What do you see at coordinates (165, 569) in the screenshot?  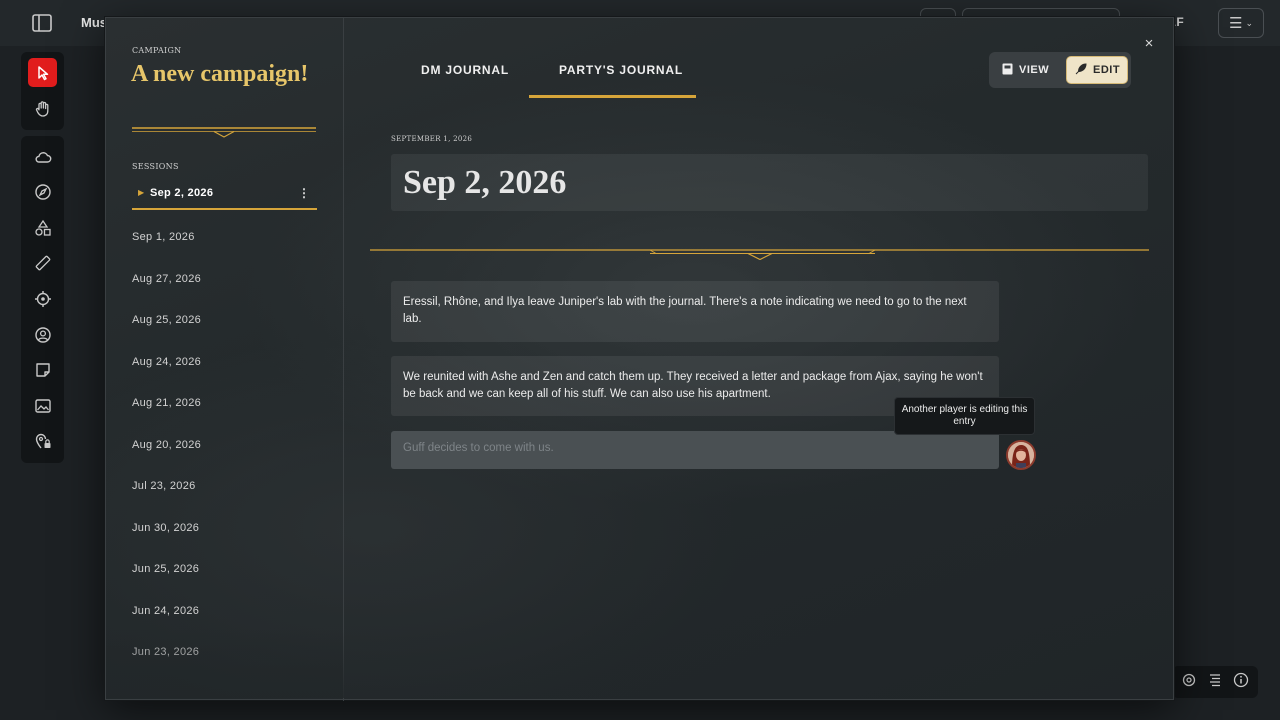 I see `session-item: Jun 25, 2026` at bounding box center [165, 569].